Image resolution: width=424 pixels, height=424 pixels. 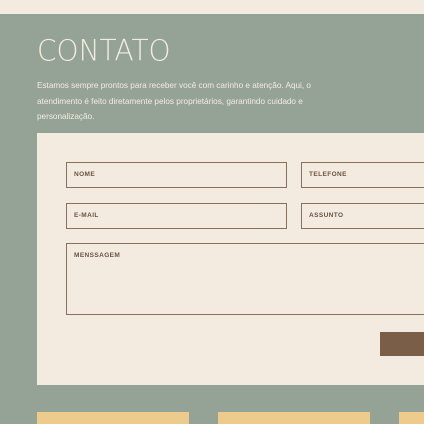 I want to click on section-title: CONTATO, so click(x=104, y=50).